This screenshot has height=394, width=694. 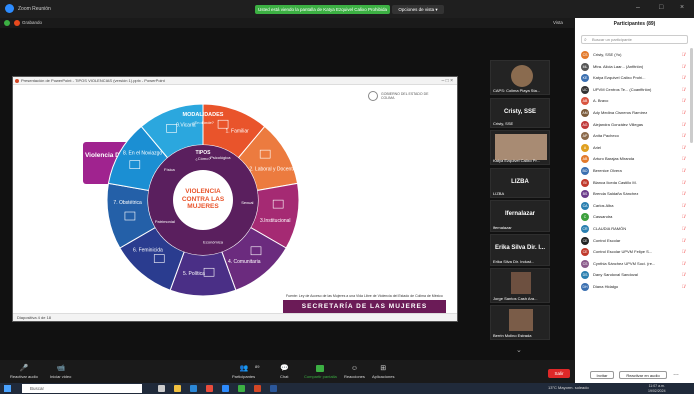 What do you see at coordinates (354, 368) in the screenshot?
I see `reactions-icon: ☺` at bounding box center [354, 368].